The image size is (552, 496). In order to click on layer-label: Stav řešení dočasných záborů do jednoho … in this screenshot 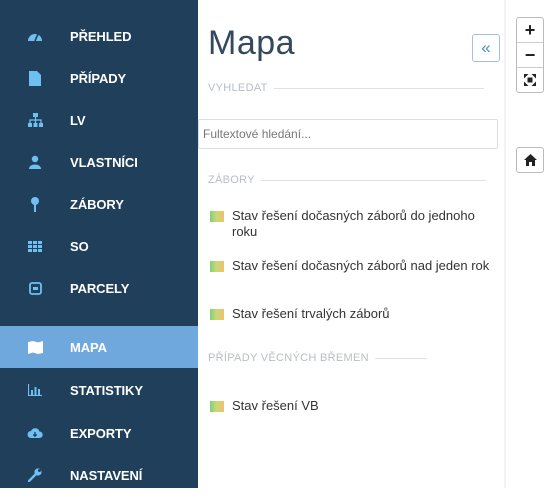, I will do `click(353, 223)`.